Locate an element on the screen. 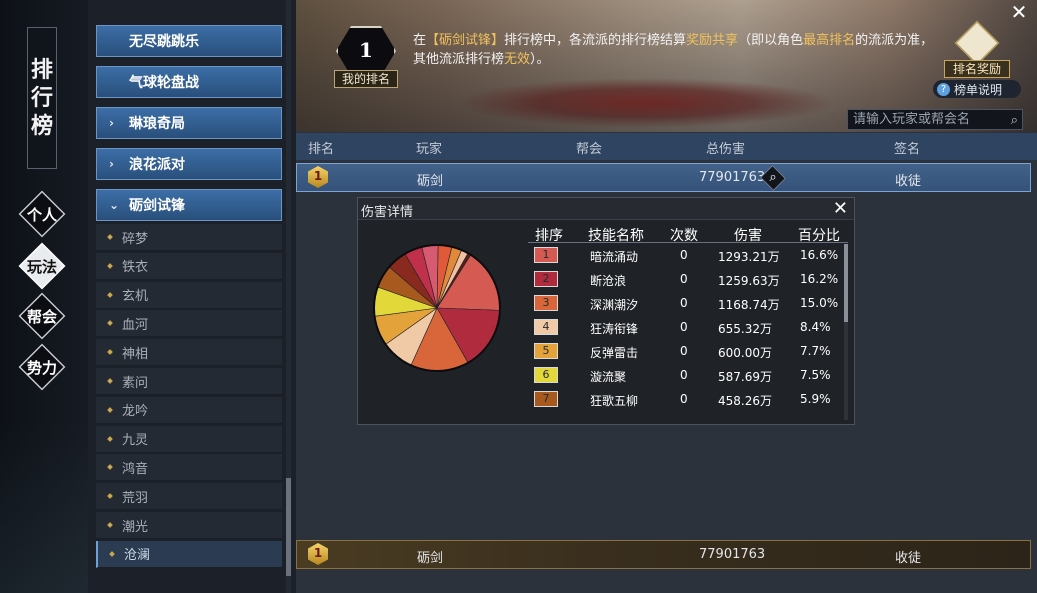 The height and width of the screenshot is (593, 1037). my-rank-row: 1 砺剑 77901763 收徒 is located at coordinates (663, 554).